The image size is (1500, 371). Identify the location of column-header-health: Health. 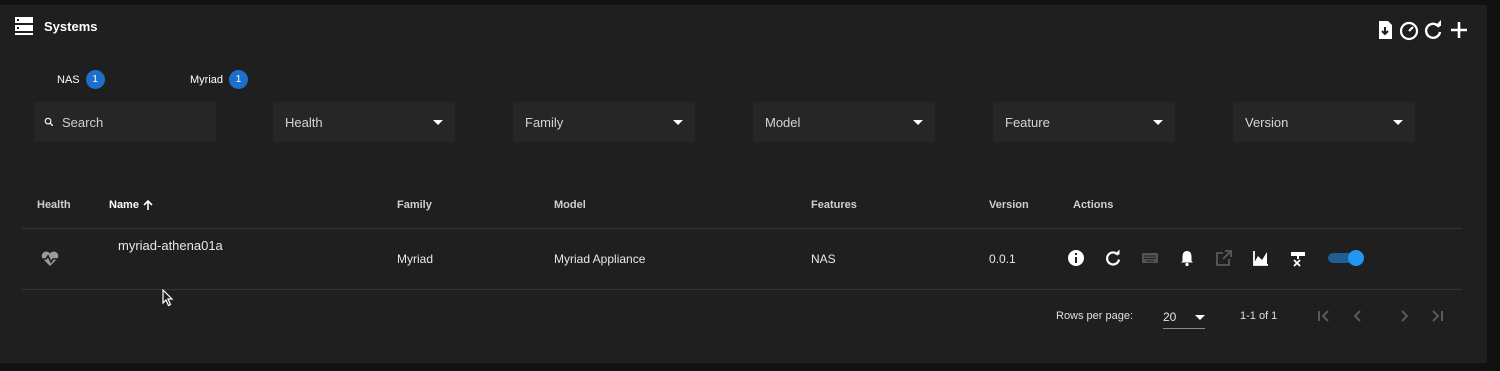
(54, 205).